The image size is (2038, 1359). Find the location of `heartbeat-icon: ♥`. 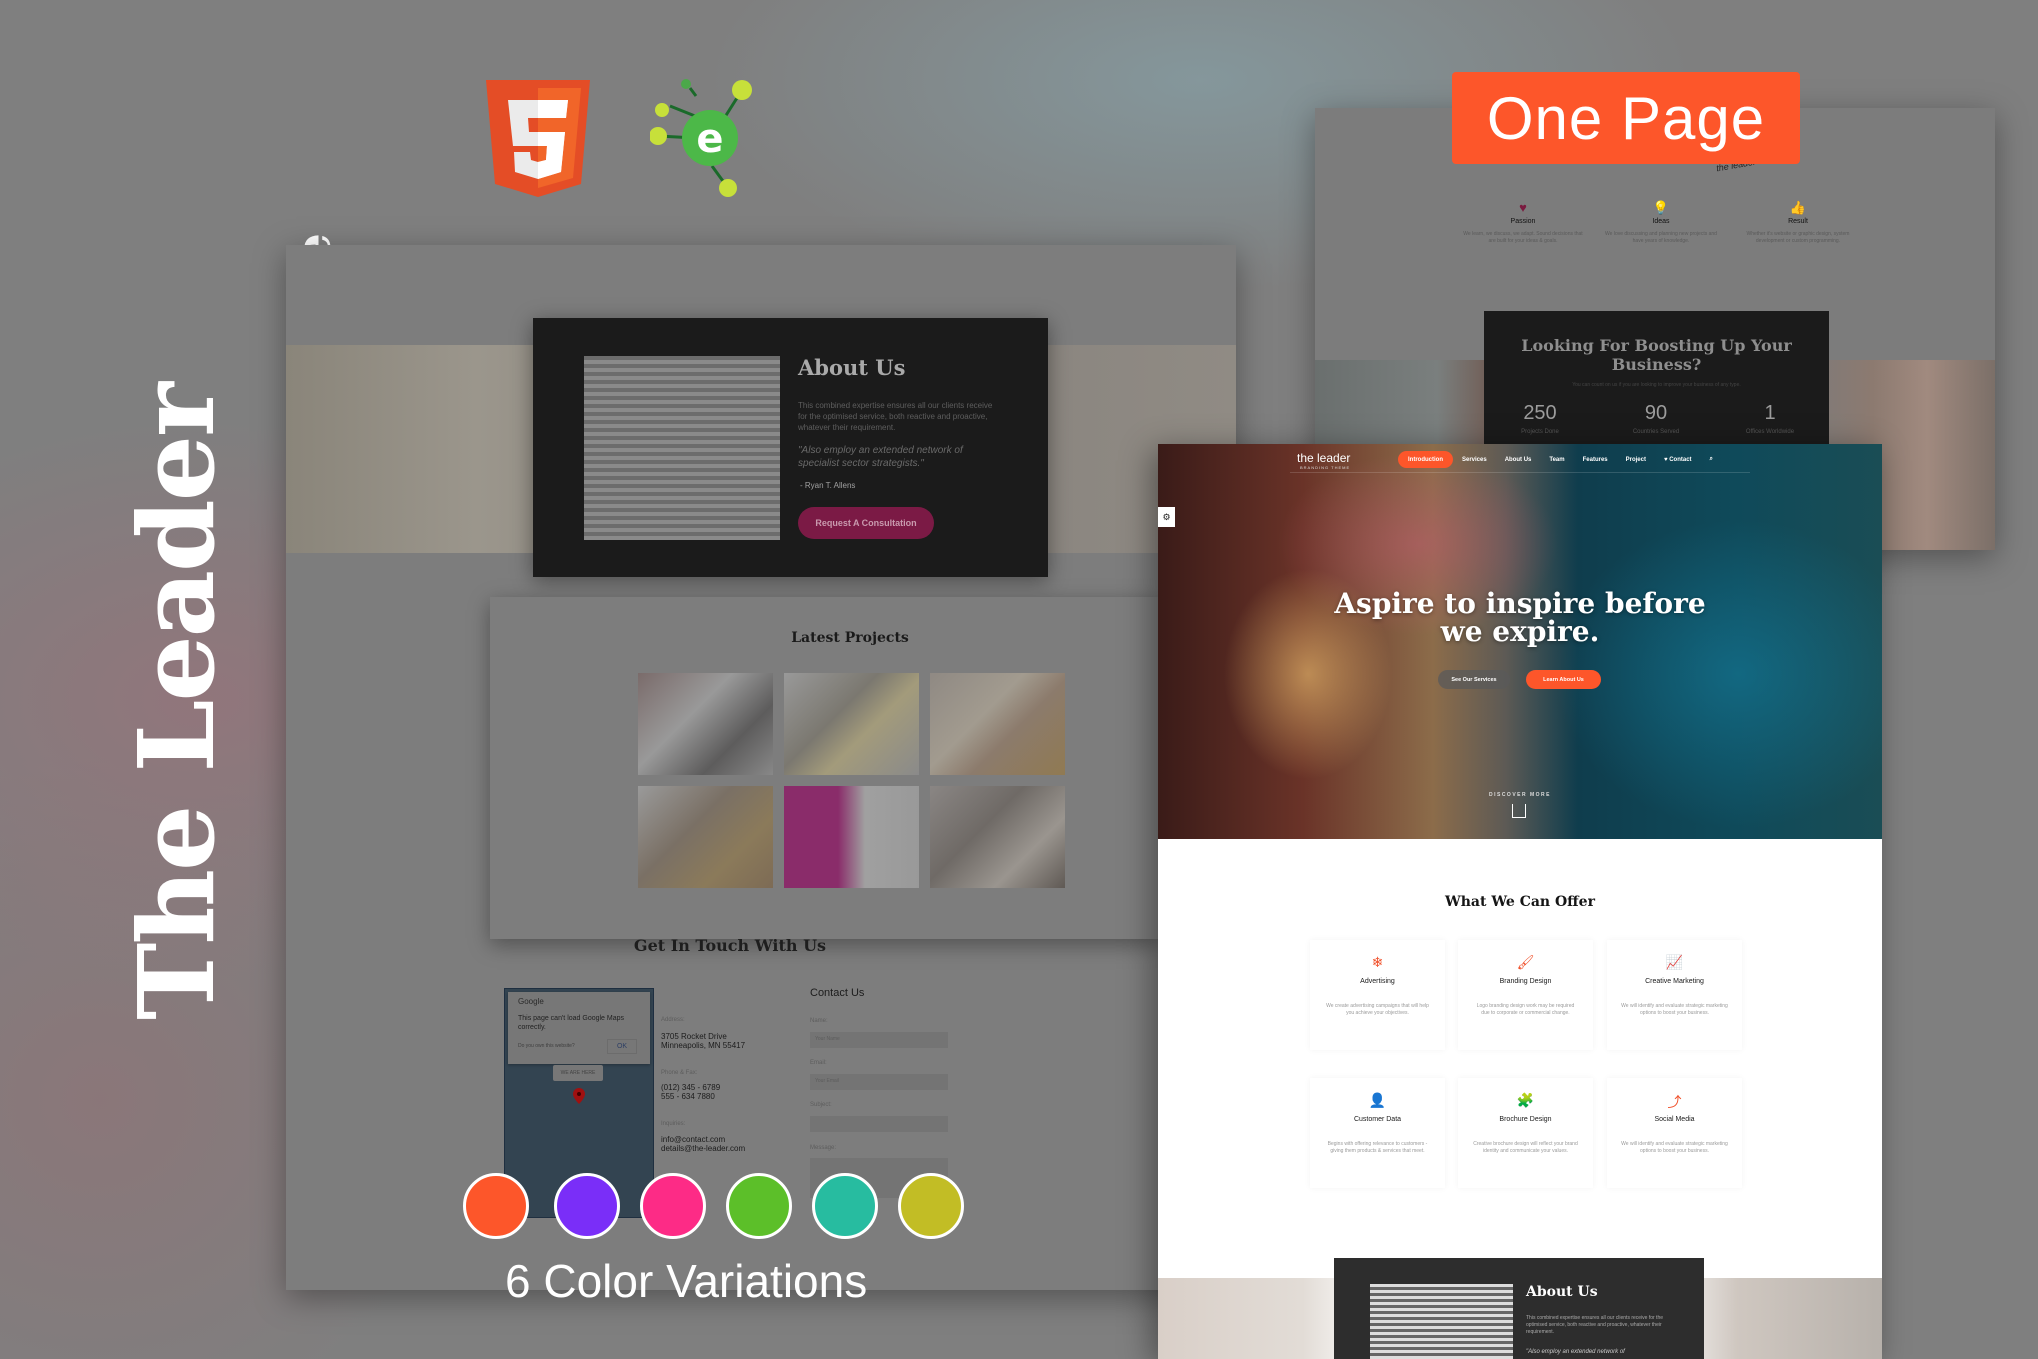

heartbeat-icon: ♥ is located at coordinates (1523, 207).